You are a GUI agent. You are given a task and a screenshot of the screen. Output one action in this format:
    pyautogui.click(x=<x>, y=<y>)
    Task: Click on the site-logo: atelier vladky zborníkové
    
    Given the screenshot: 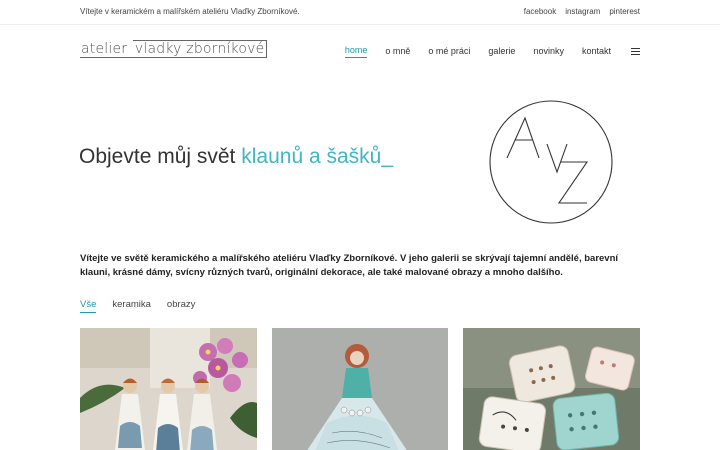 What is the action you would take?
    pyautogui.click(x=174, y=49)
    